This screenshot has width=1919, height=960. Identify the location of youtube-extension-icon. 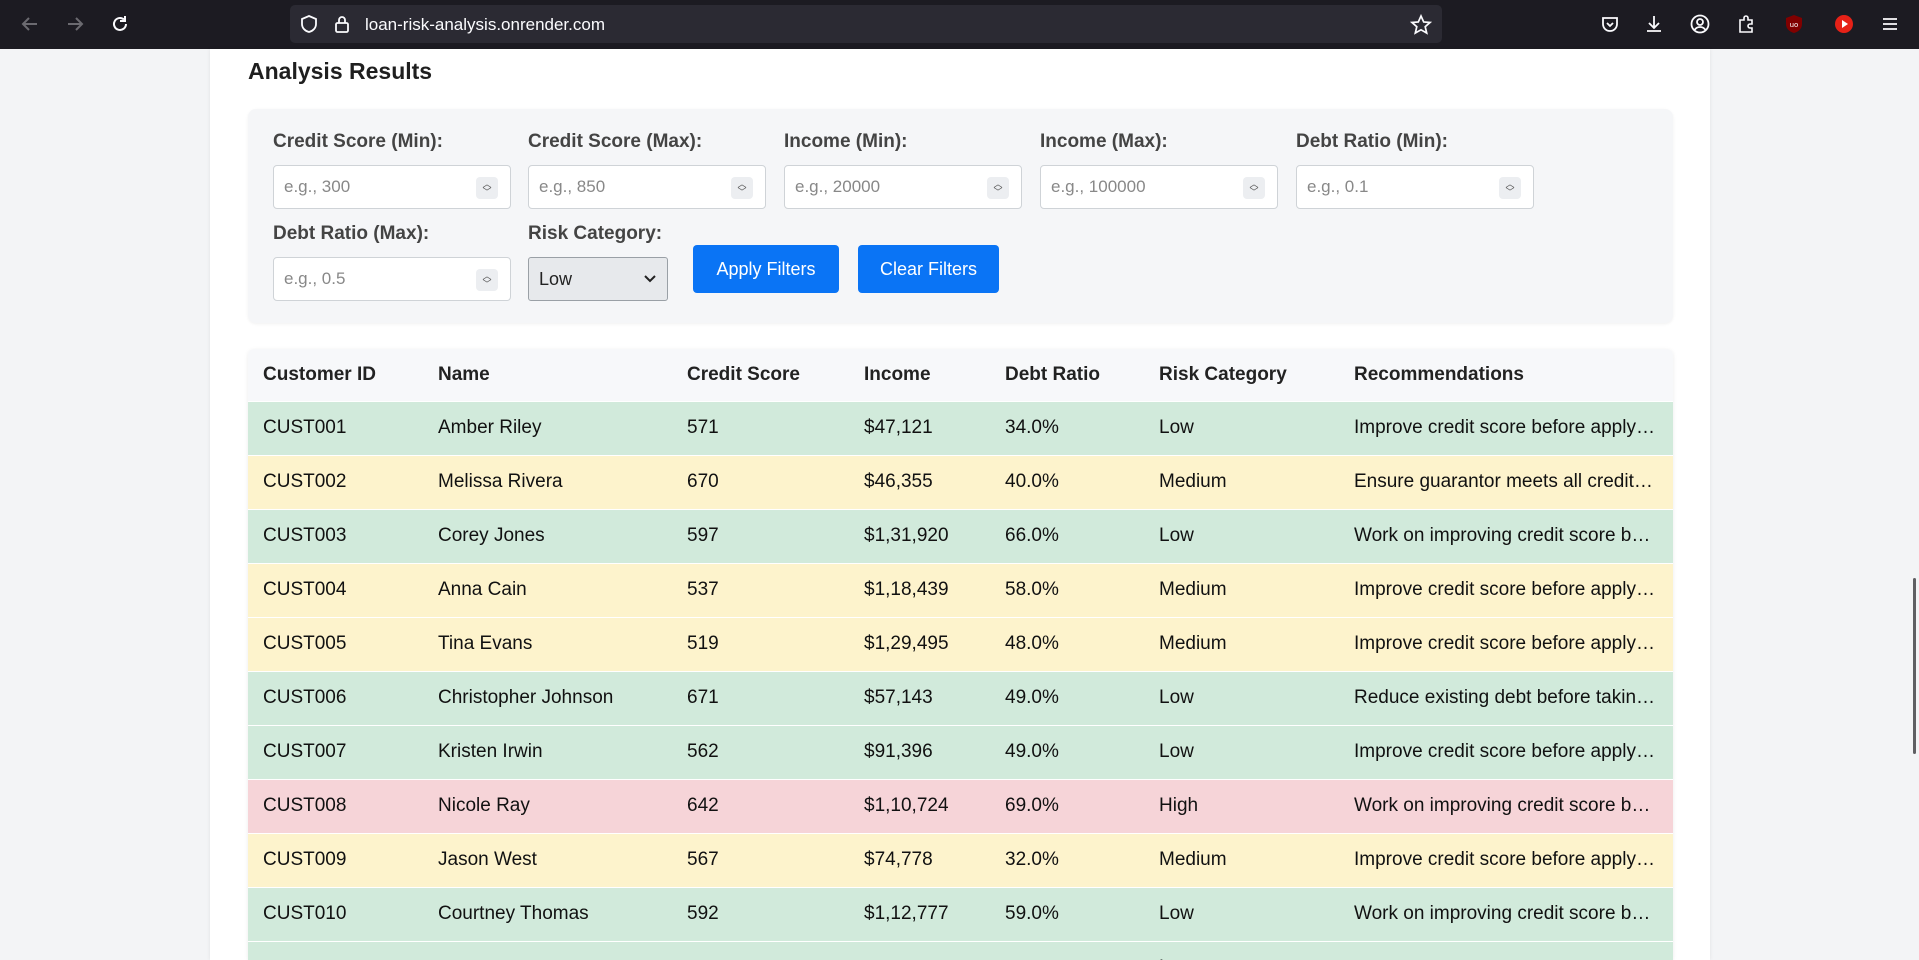
(1844, 24).